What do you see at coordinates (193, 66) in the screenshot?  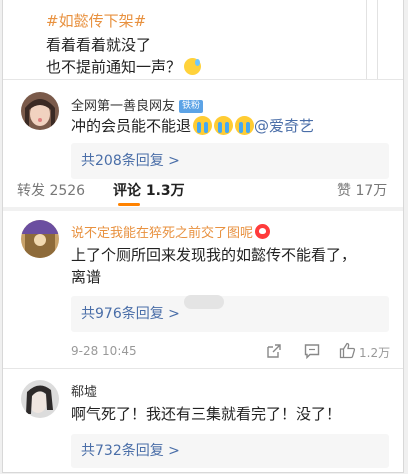 I see `sweat-smile-emoji-icon` at bounding box center [193, 66].